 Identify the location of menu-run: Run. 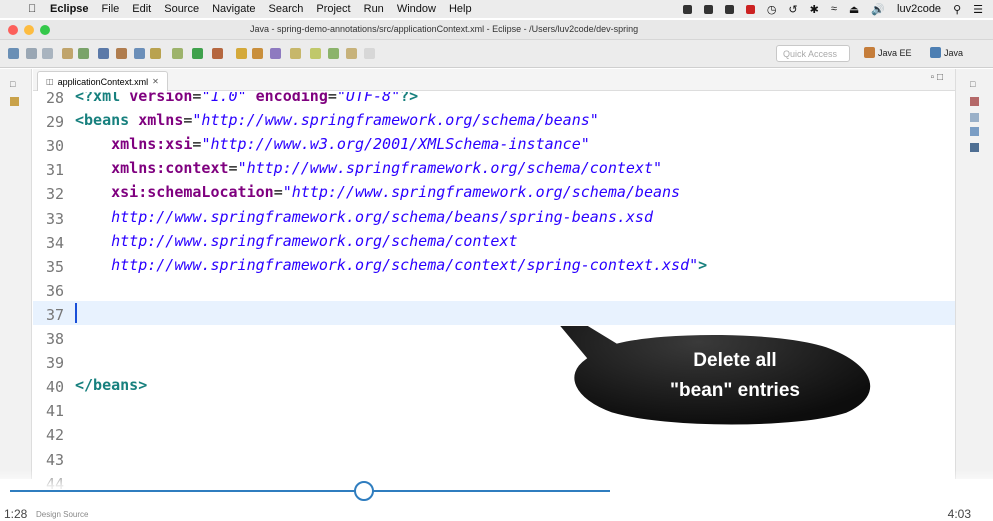
(374, 9).